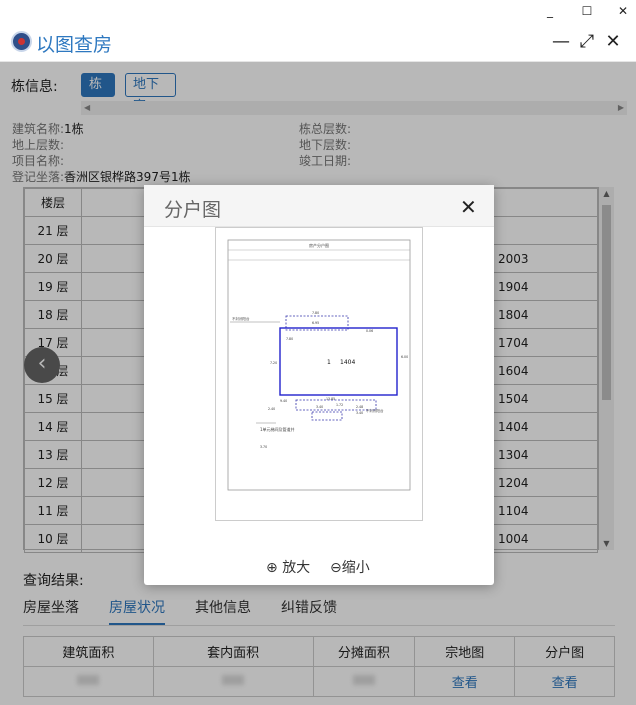  What do you see at coordinates (561, 42) in the screenshot?
I see `minimize-icon: —` at bounding box center [561, 42].